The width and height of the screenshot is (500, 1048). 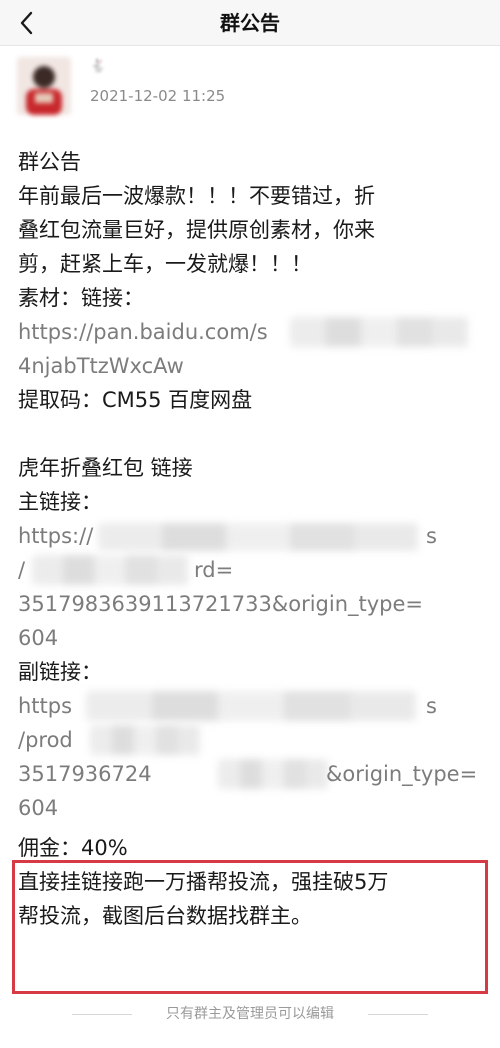 What do you see at coordinates (98, 66) in the screenshot?
I see `author-name: 🐇` at bounding box center [98, 66].